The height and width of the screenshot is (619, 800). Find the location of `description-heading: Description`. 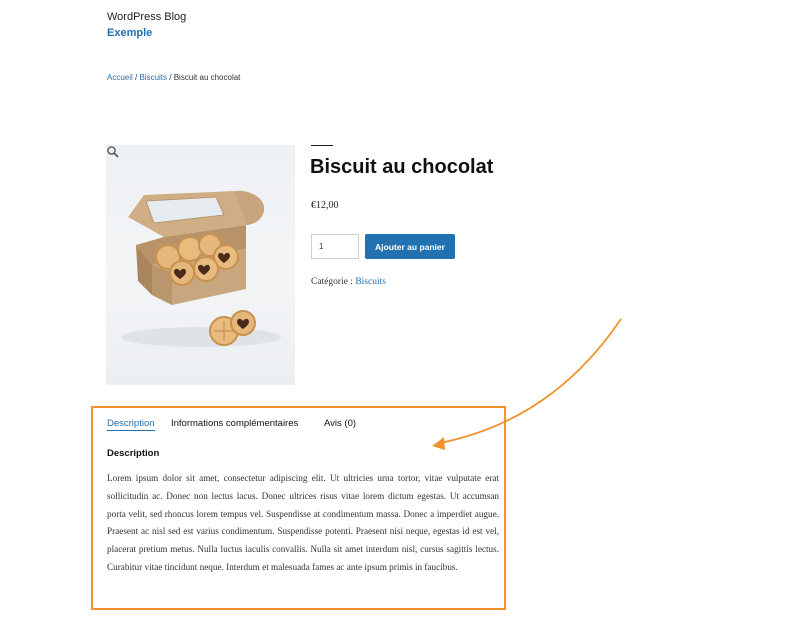

description-heading: Description is located at coordinates (133, 453).